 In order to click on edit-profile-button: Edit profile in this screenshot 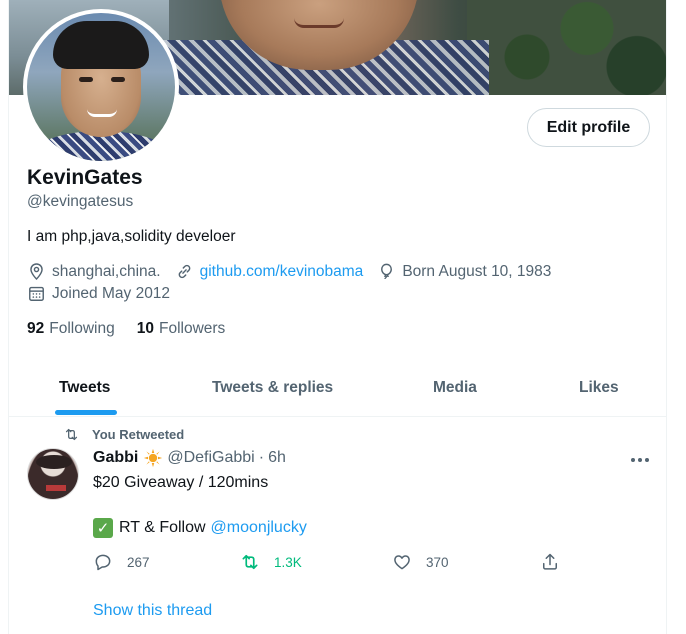, I will do `click(588, 127)`.